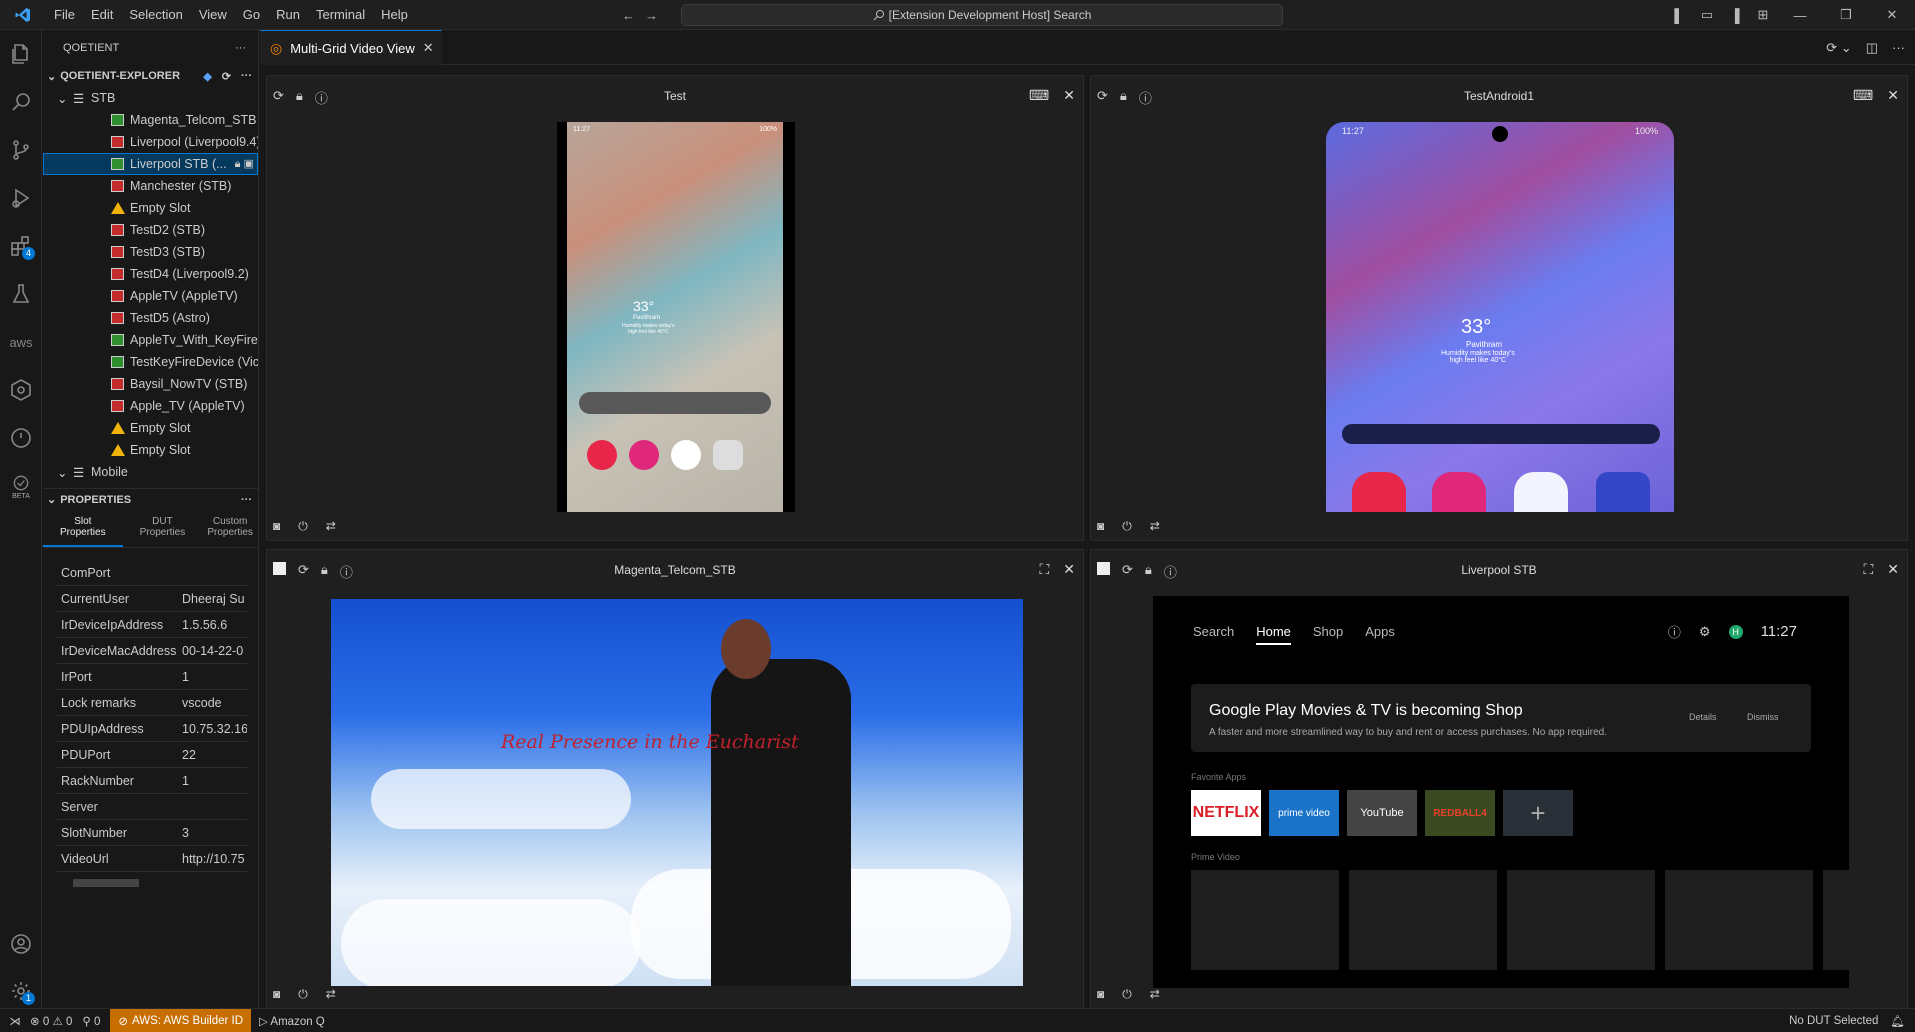 The height and width of the screenshot is (1032, 1915). I want to click on tab-multi-grid-video-view: ◎ Multi-Grid Video View ✕, so click(351, 47).